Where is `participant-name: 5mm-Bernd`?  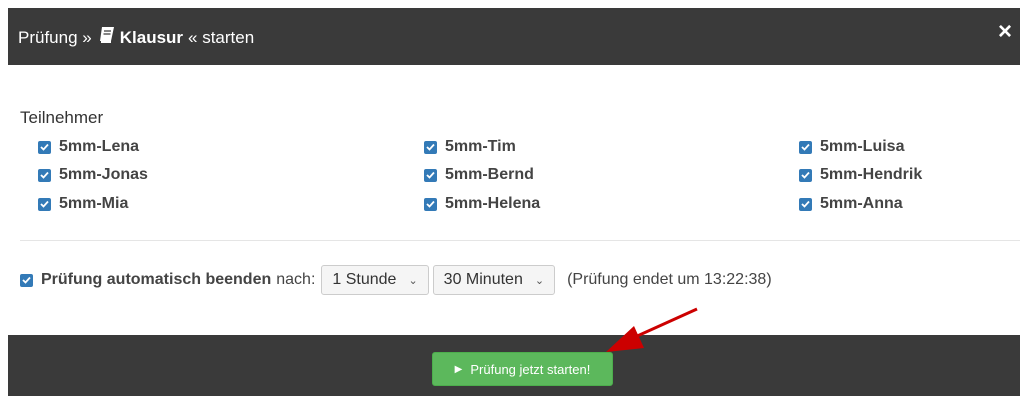 participant-name: 5mm-Bernd is located at coordinates (489, 174).